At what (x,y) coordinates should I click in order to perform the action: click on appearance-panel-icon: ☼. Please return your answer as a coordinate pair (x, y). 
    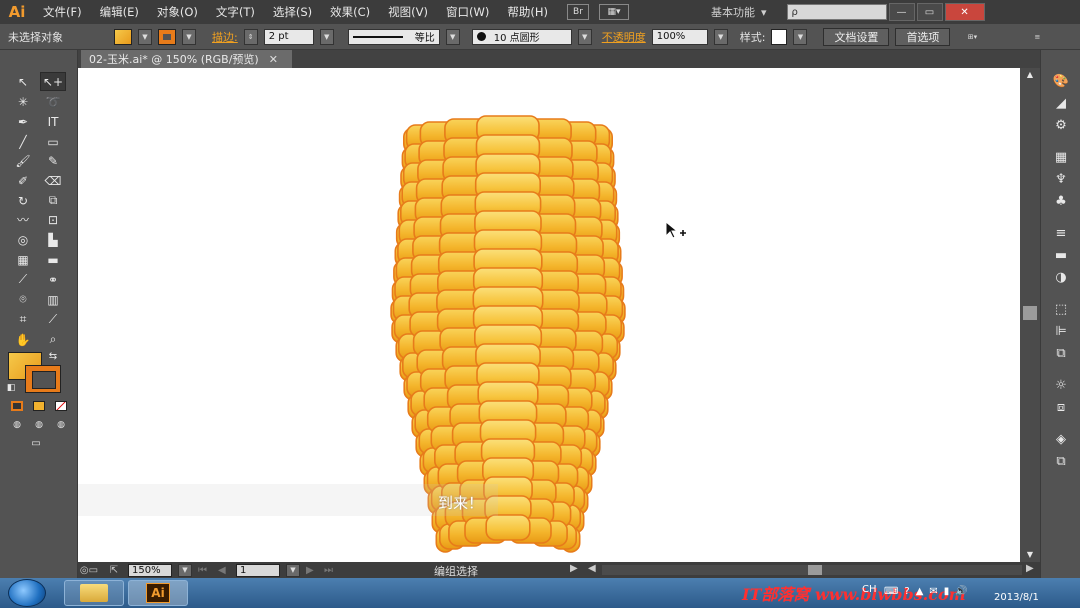
    Looking at the image, I should click on (1061, 385).